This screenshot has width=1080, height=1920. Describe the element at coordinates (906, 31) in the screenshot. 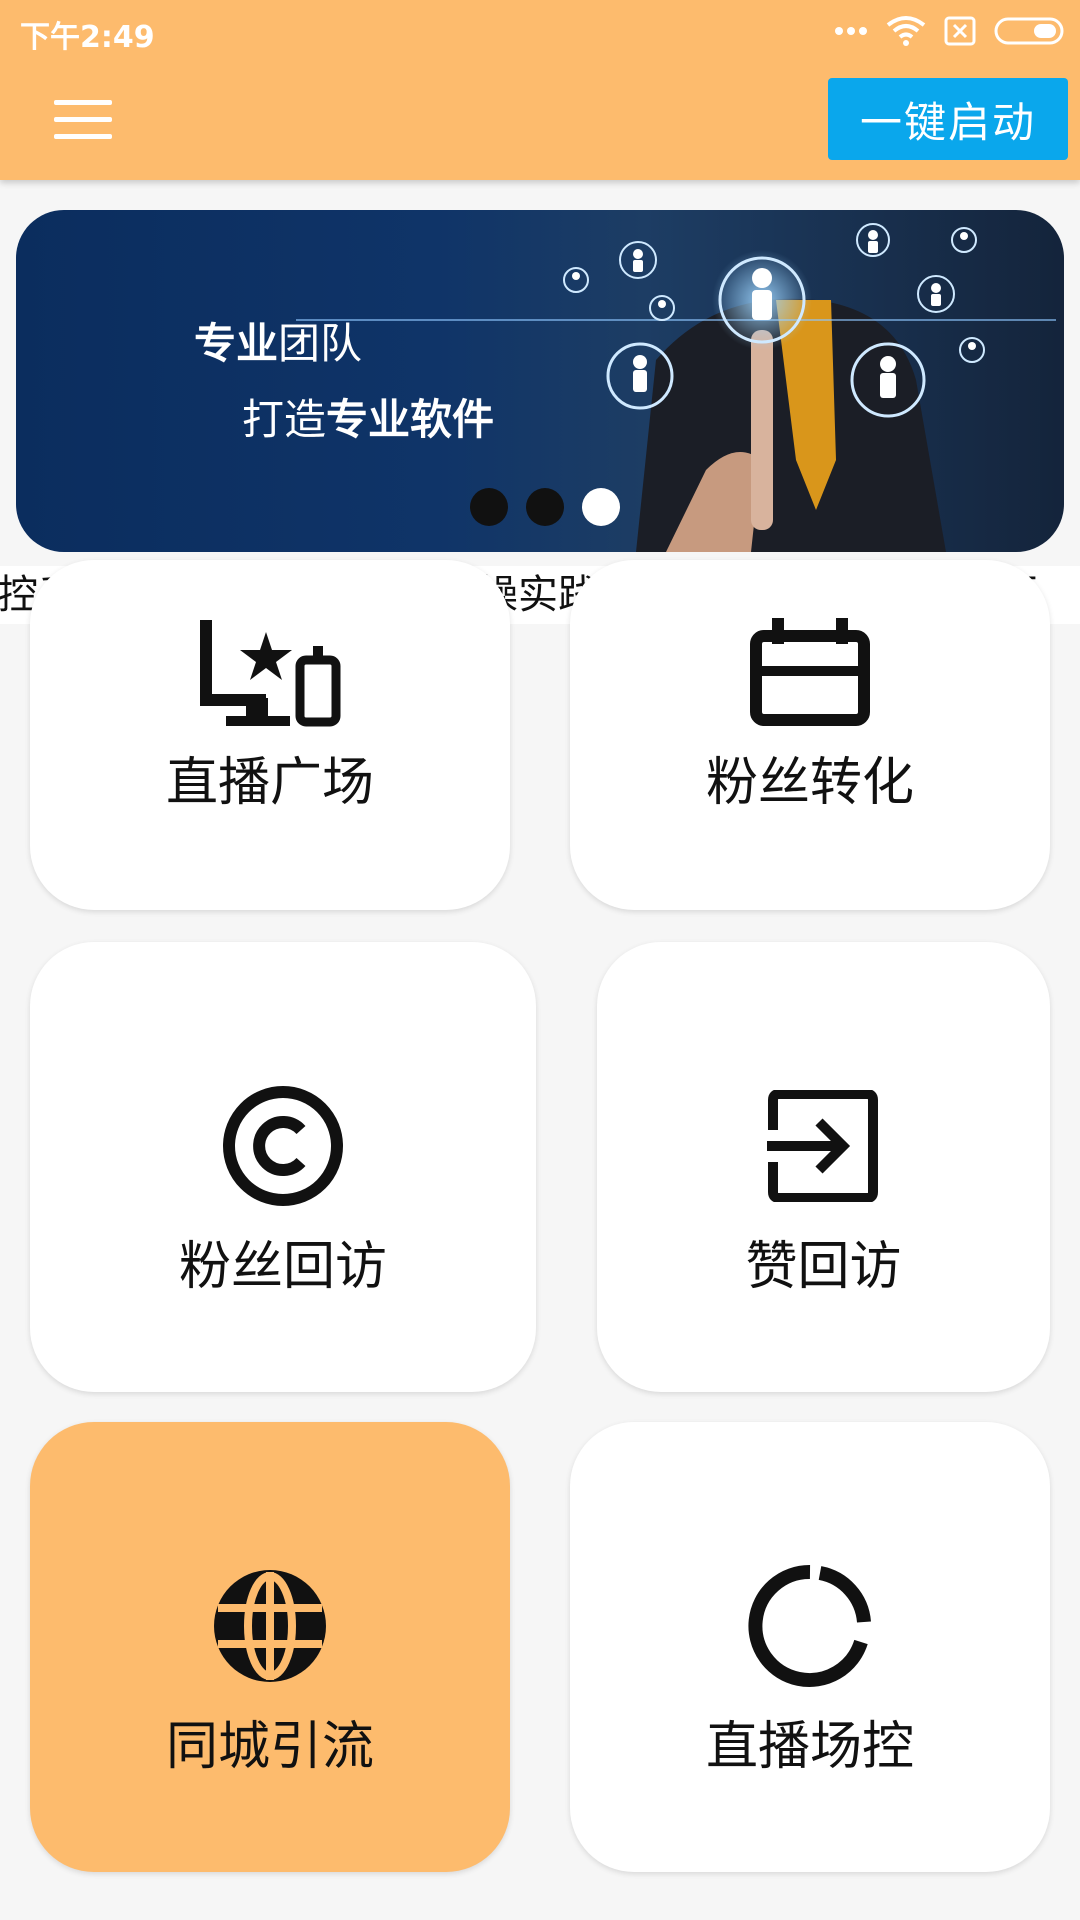

I see `wifi-icon` at that location.